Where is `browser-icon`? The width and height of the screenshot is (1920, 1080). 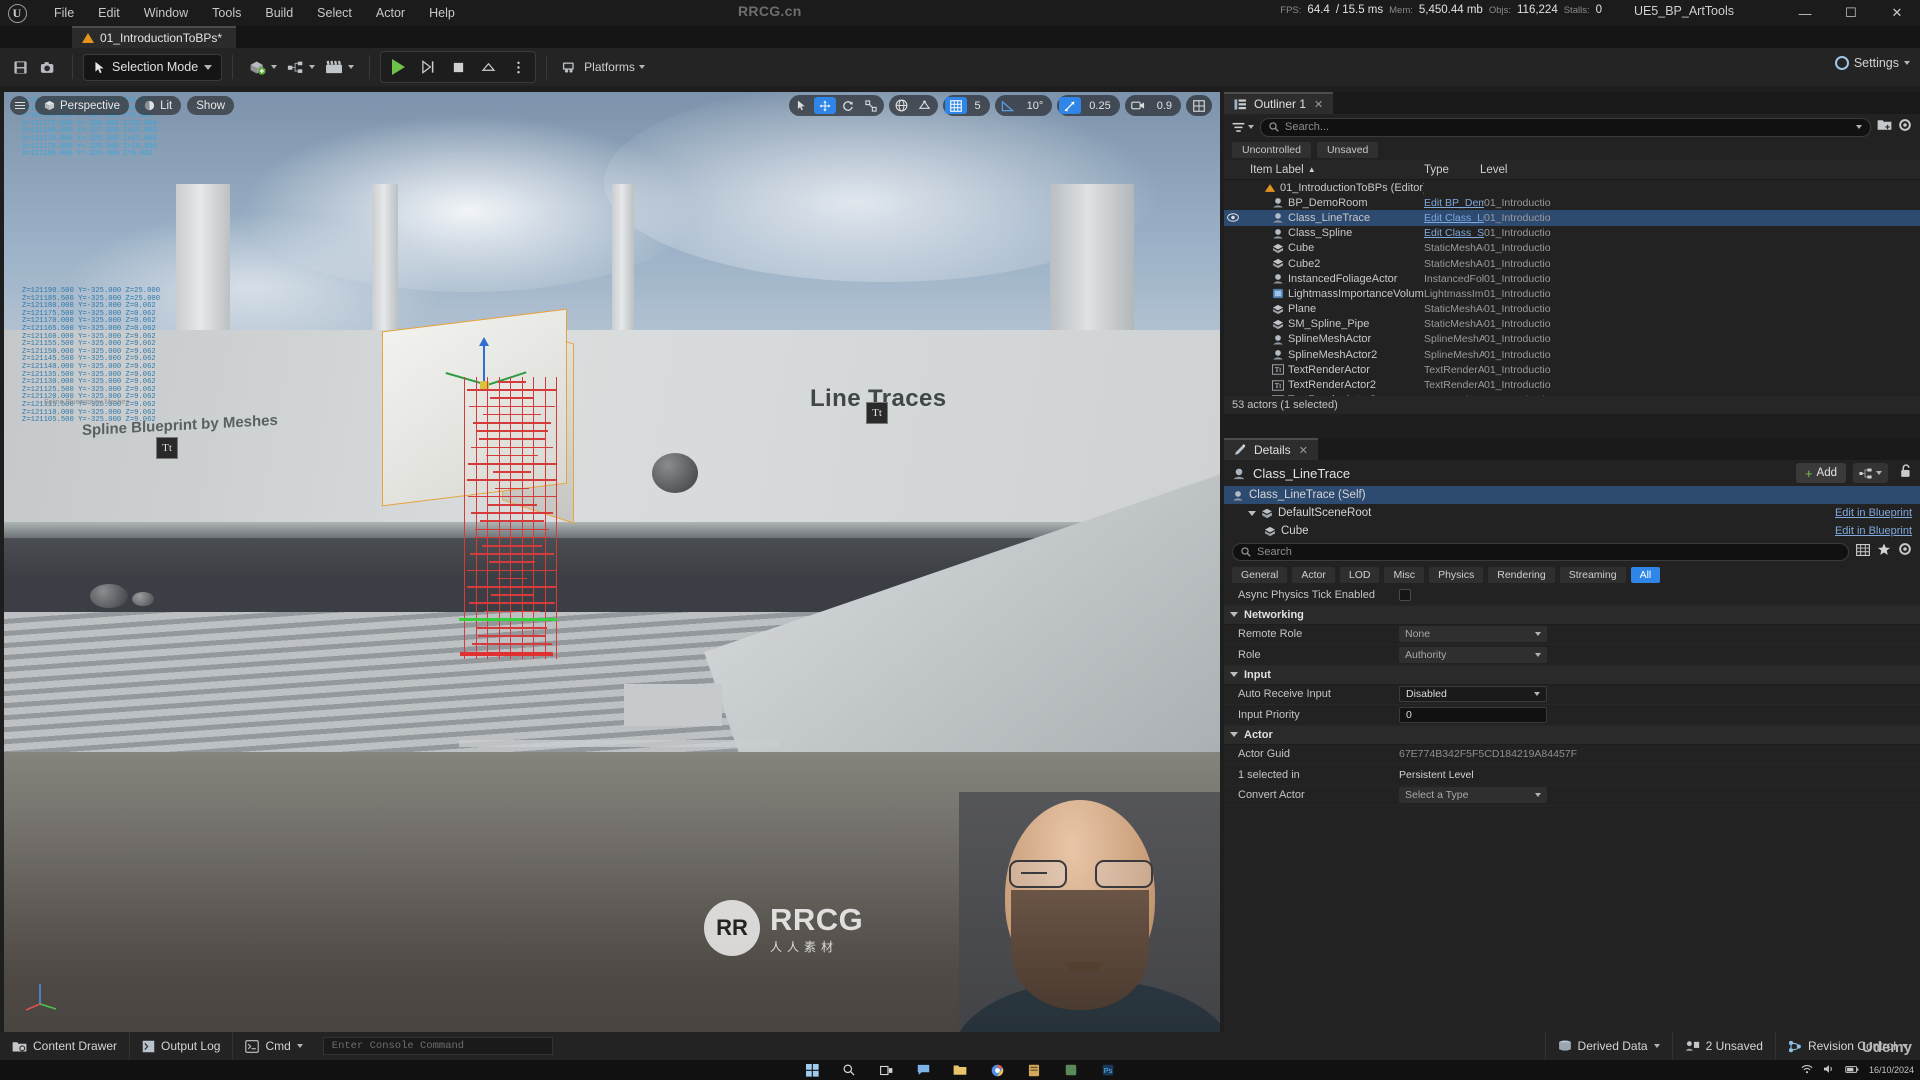
browser-icon is located at coordinates (997, 1070).